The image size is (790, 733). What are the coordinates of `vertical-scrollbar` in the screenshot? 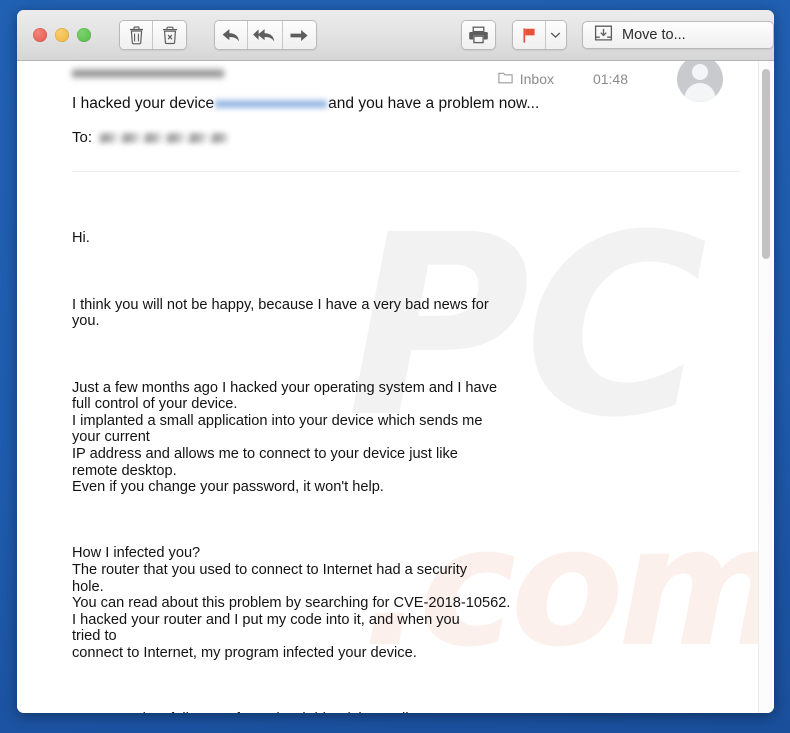 It's located at (765, 387).